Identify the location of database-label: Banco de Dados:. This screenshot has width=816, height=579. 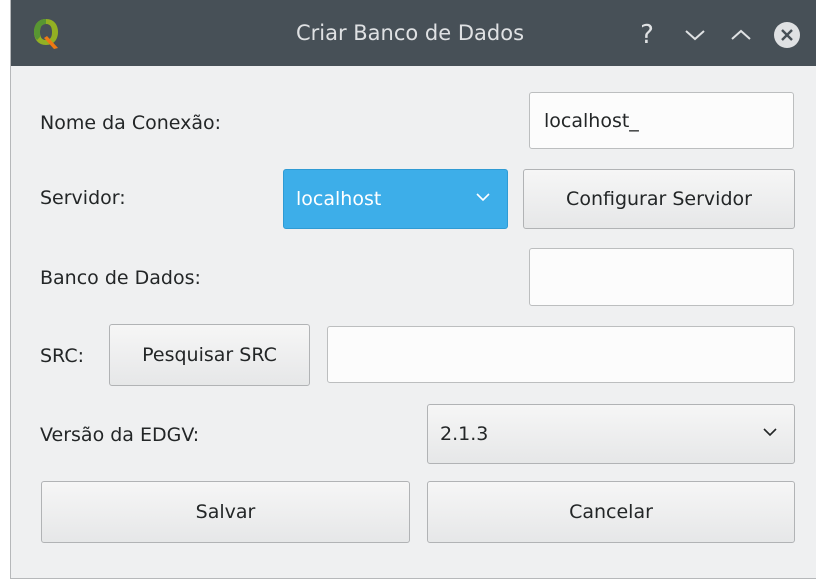
(120, 278).